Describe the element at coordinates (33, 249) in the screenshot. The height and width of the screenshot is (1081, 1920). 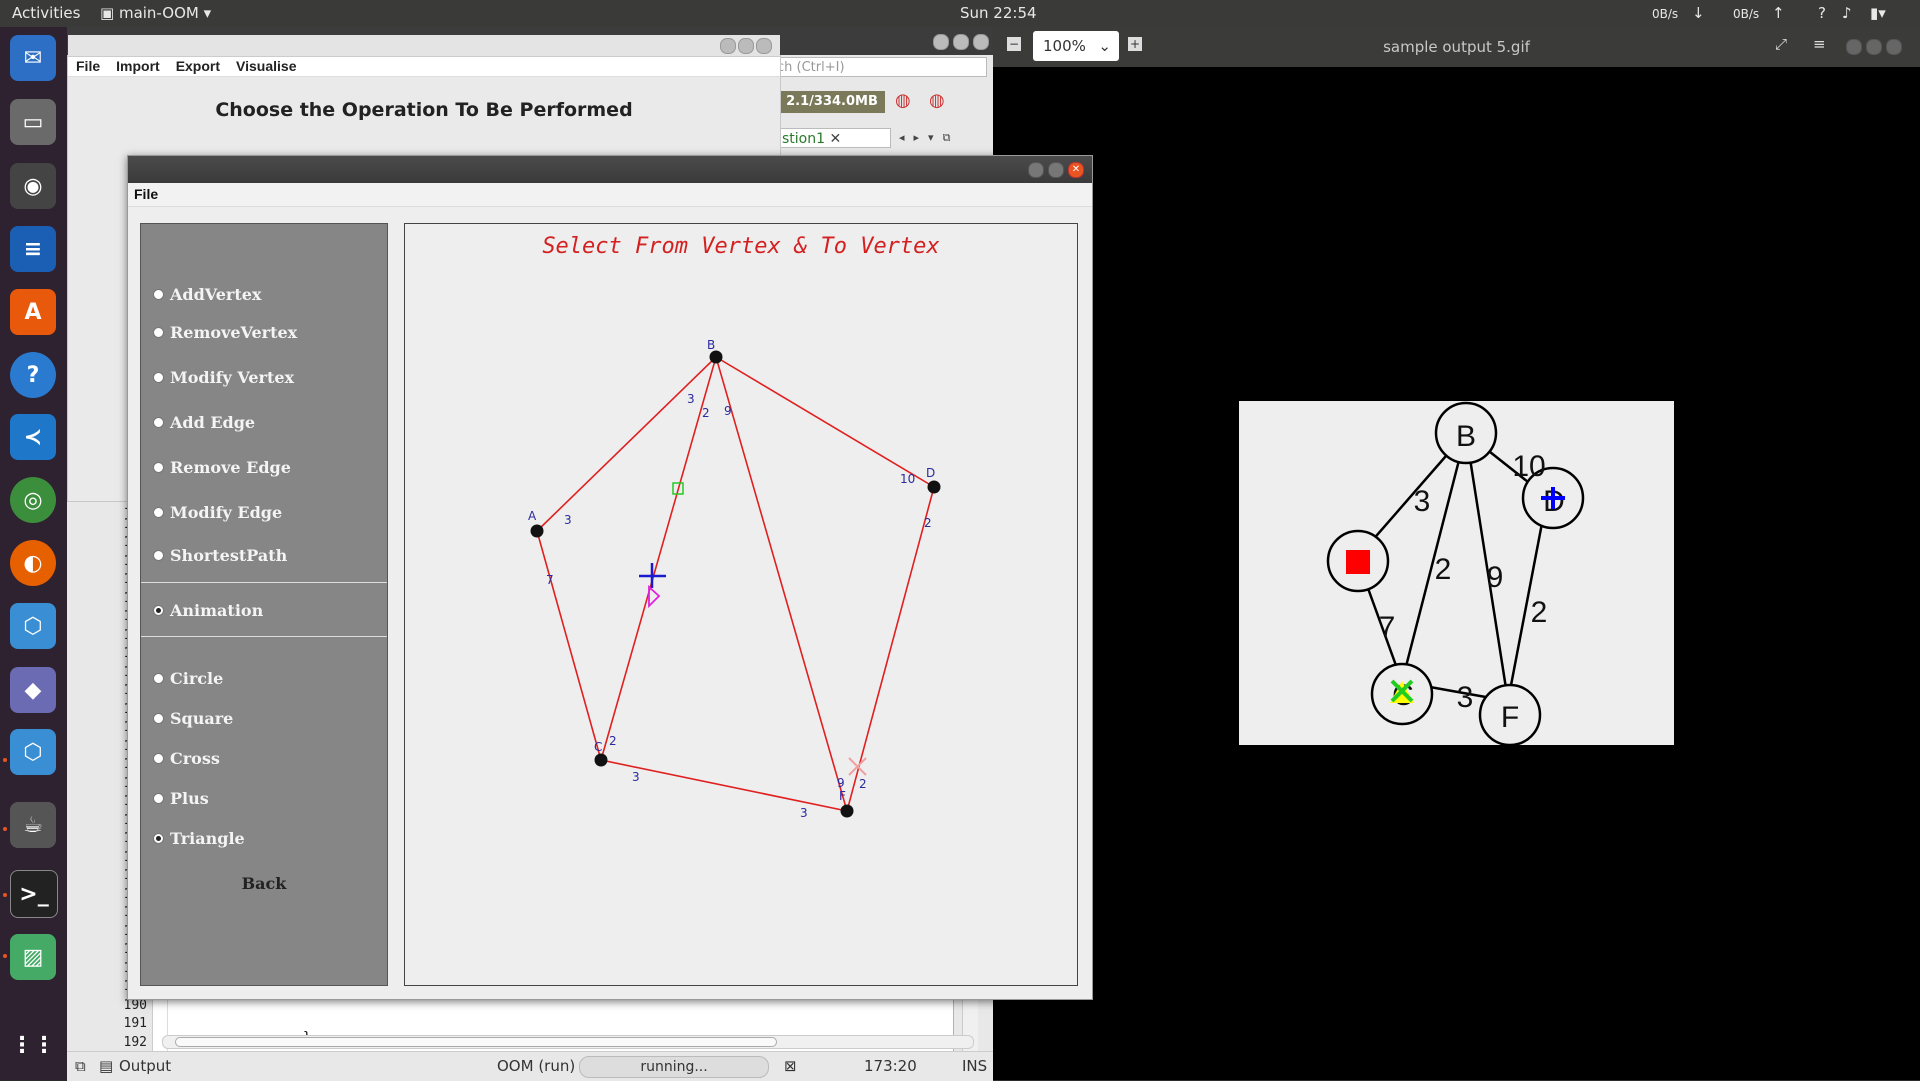
I see `writer-icon: ≡` at that location.